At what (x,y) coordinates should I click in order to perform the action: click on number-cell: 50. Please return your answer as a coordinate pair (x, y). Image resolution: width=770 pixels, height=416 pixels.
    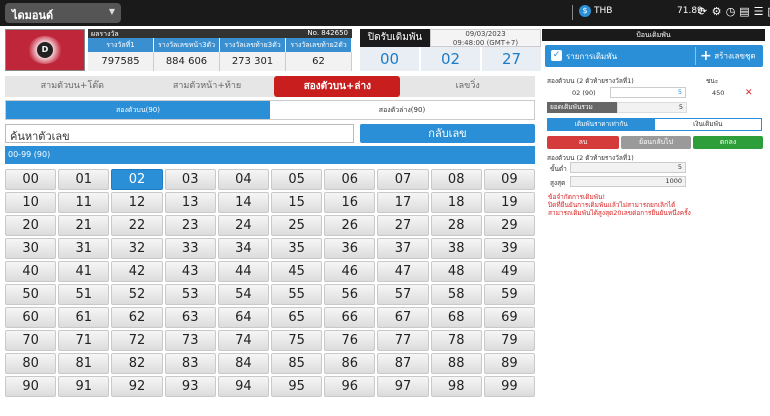
    Looking at the image, I should click on (31, 294).